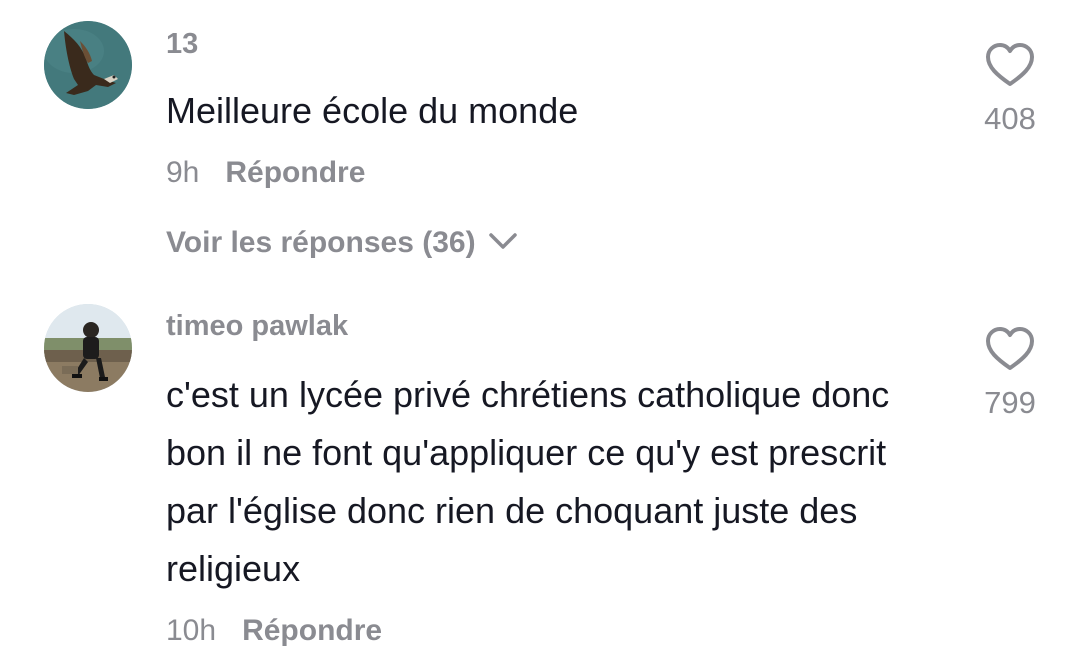 This screenshot has width=1080, height=665. What do you see at coordinates (372, 110) in the screenshot?
I see `comment-text: Meilleure école du monde` at bounding box center [372, 110].